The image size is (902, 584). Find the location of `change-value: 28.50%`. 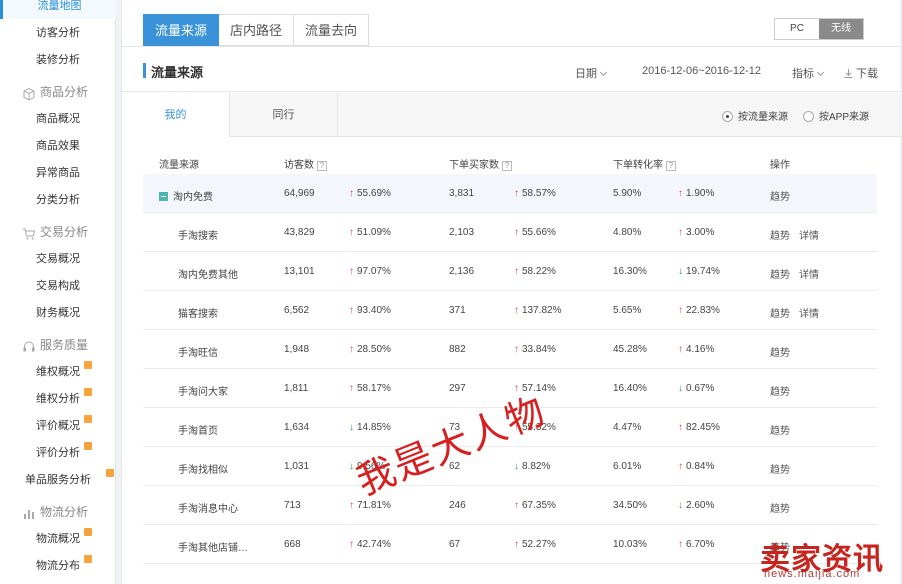

change-value: 28.50% is located at coordinates (374, 349).